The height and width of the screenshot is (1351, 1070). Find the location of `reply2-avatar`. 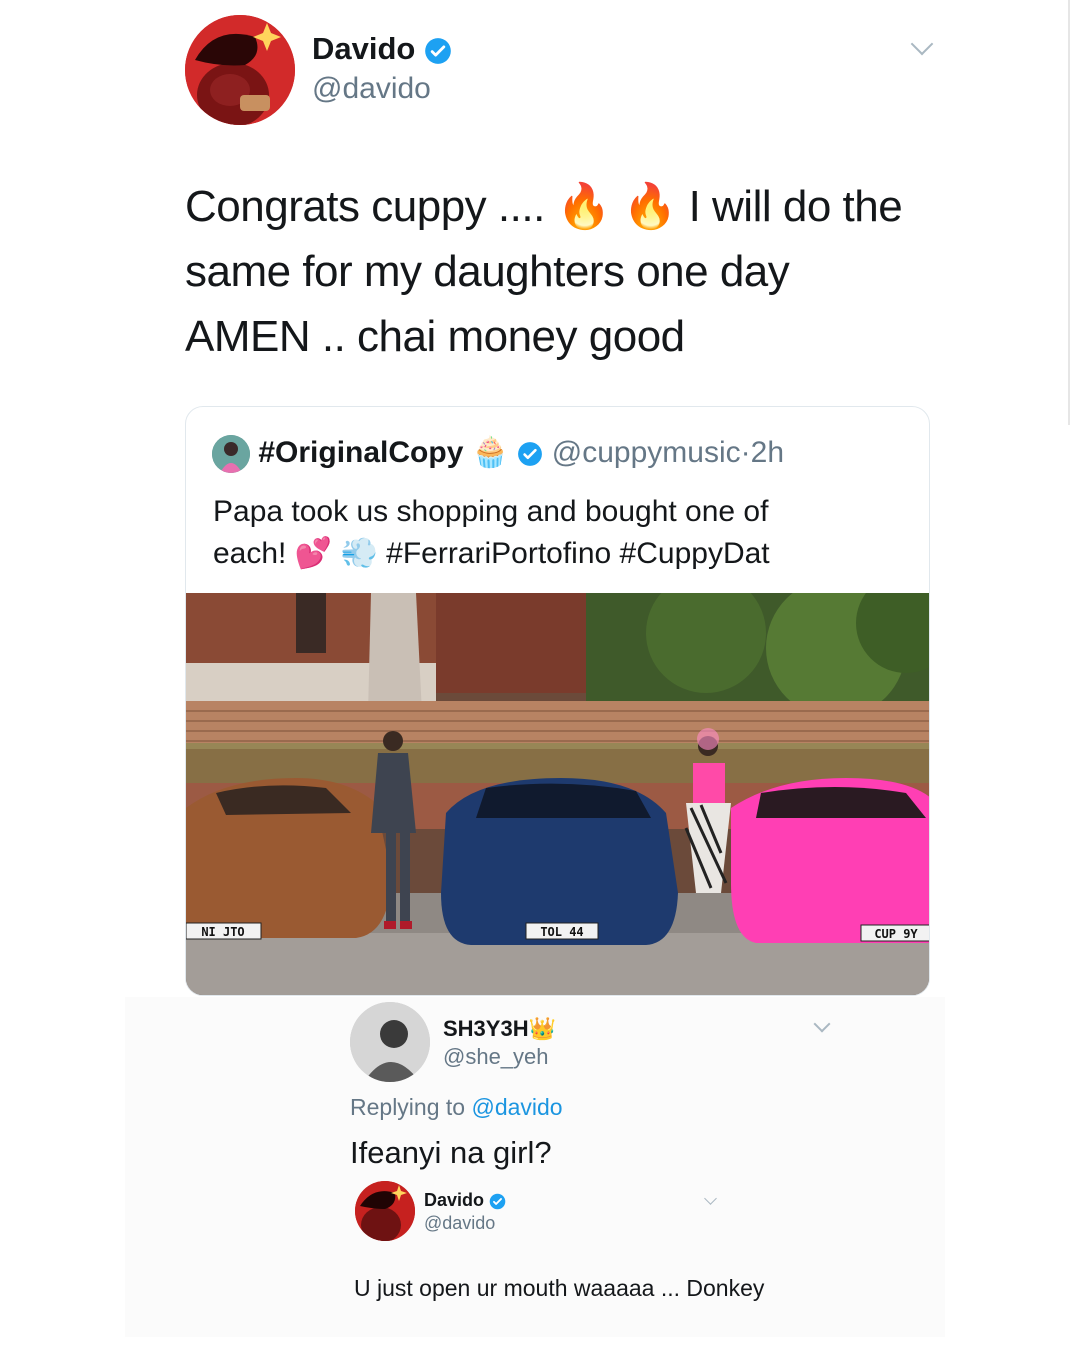

reply2-avatar is located at coordinates (385, 1211).